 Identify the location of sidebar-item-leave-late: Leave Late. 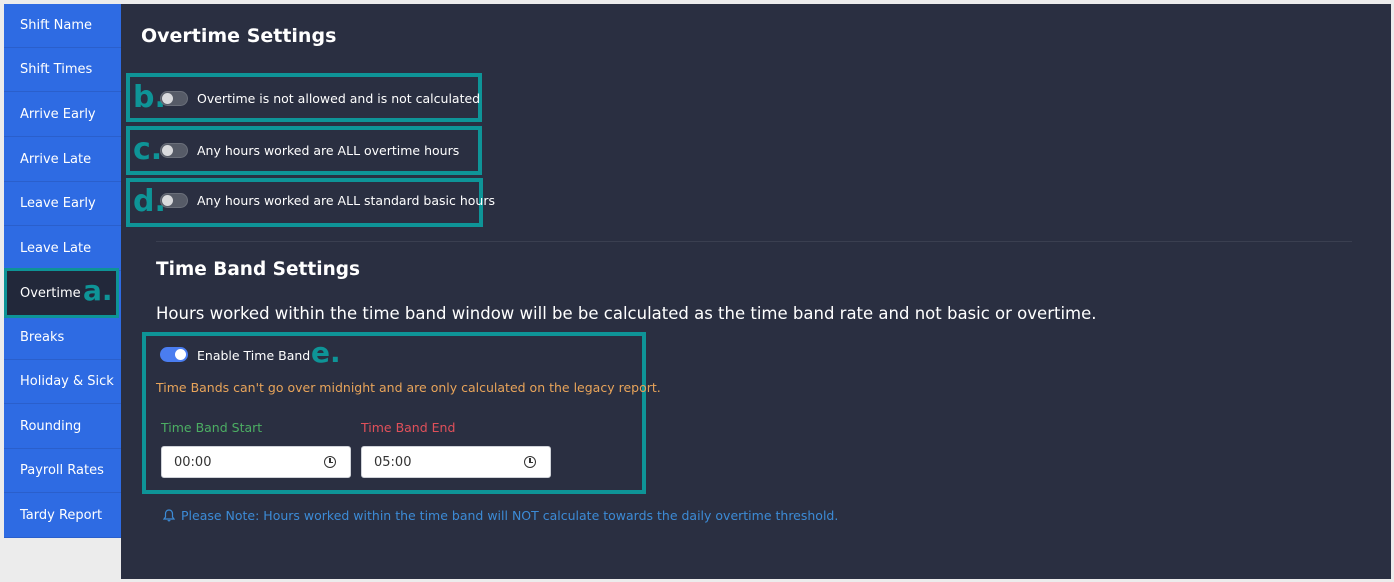
(62, 249).